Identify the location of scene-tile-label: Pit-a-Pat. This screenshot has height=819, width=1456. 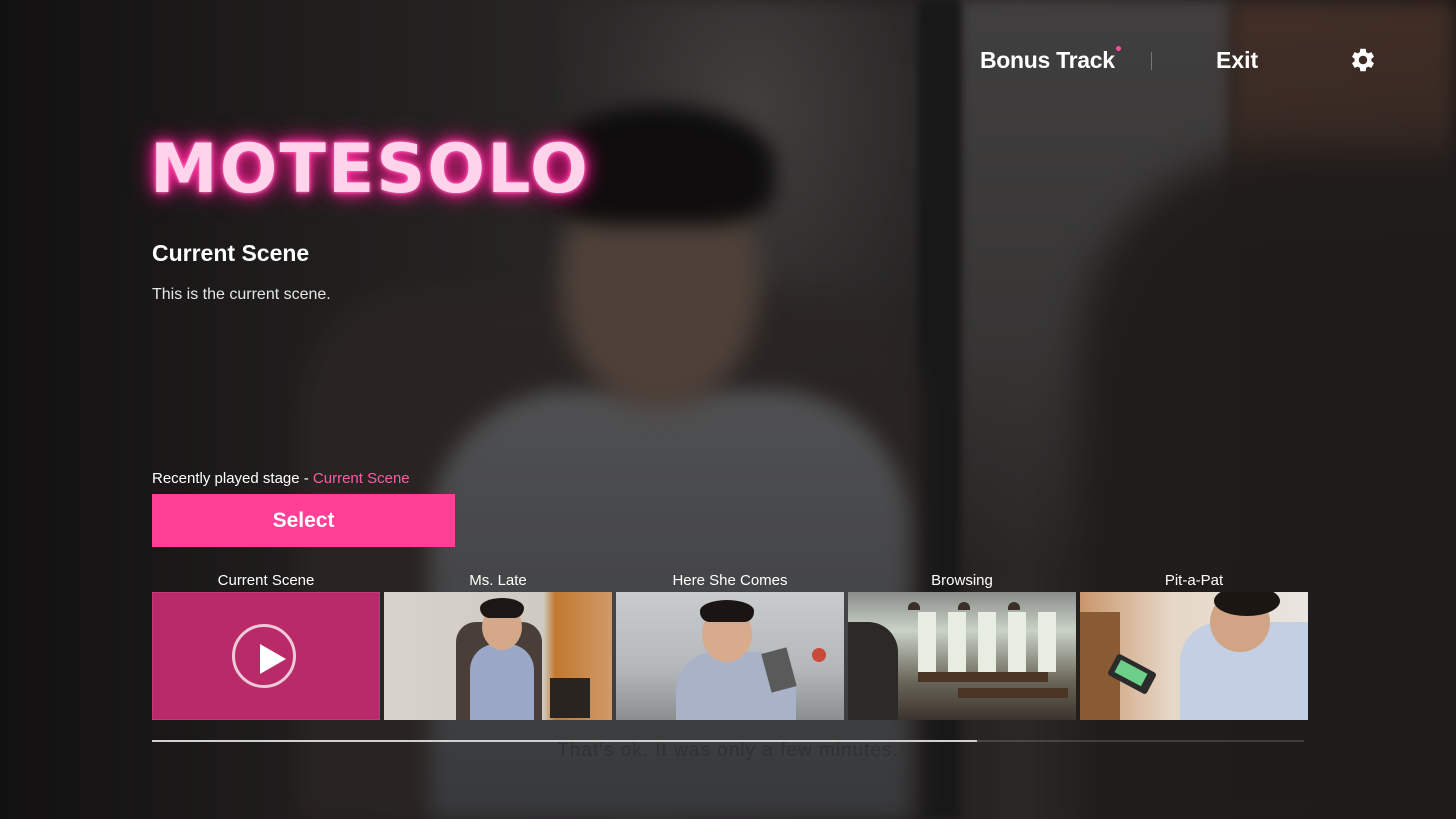
(1194, 580).